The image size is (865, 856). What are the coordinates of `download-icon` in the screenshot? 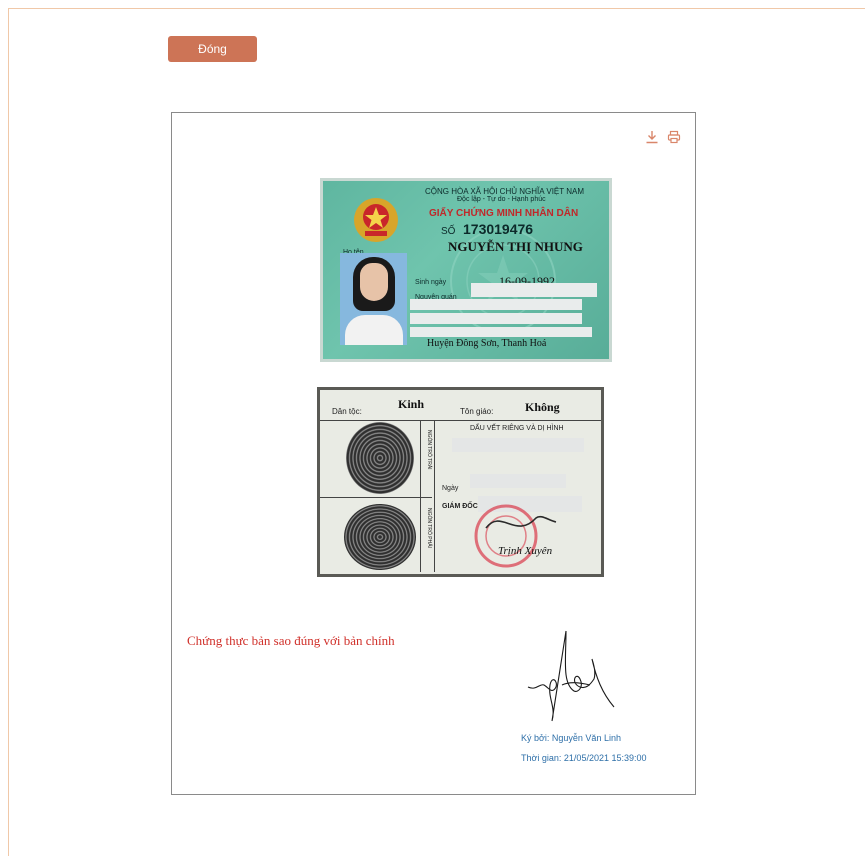 It's located at (652, 136).